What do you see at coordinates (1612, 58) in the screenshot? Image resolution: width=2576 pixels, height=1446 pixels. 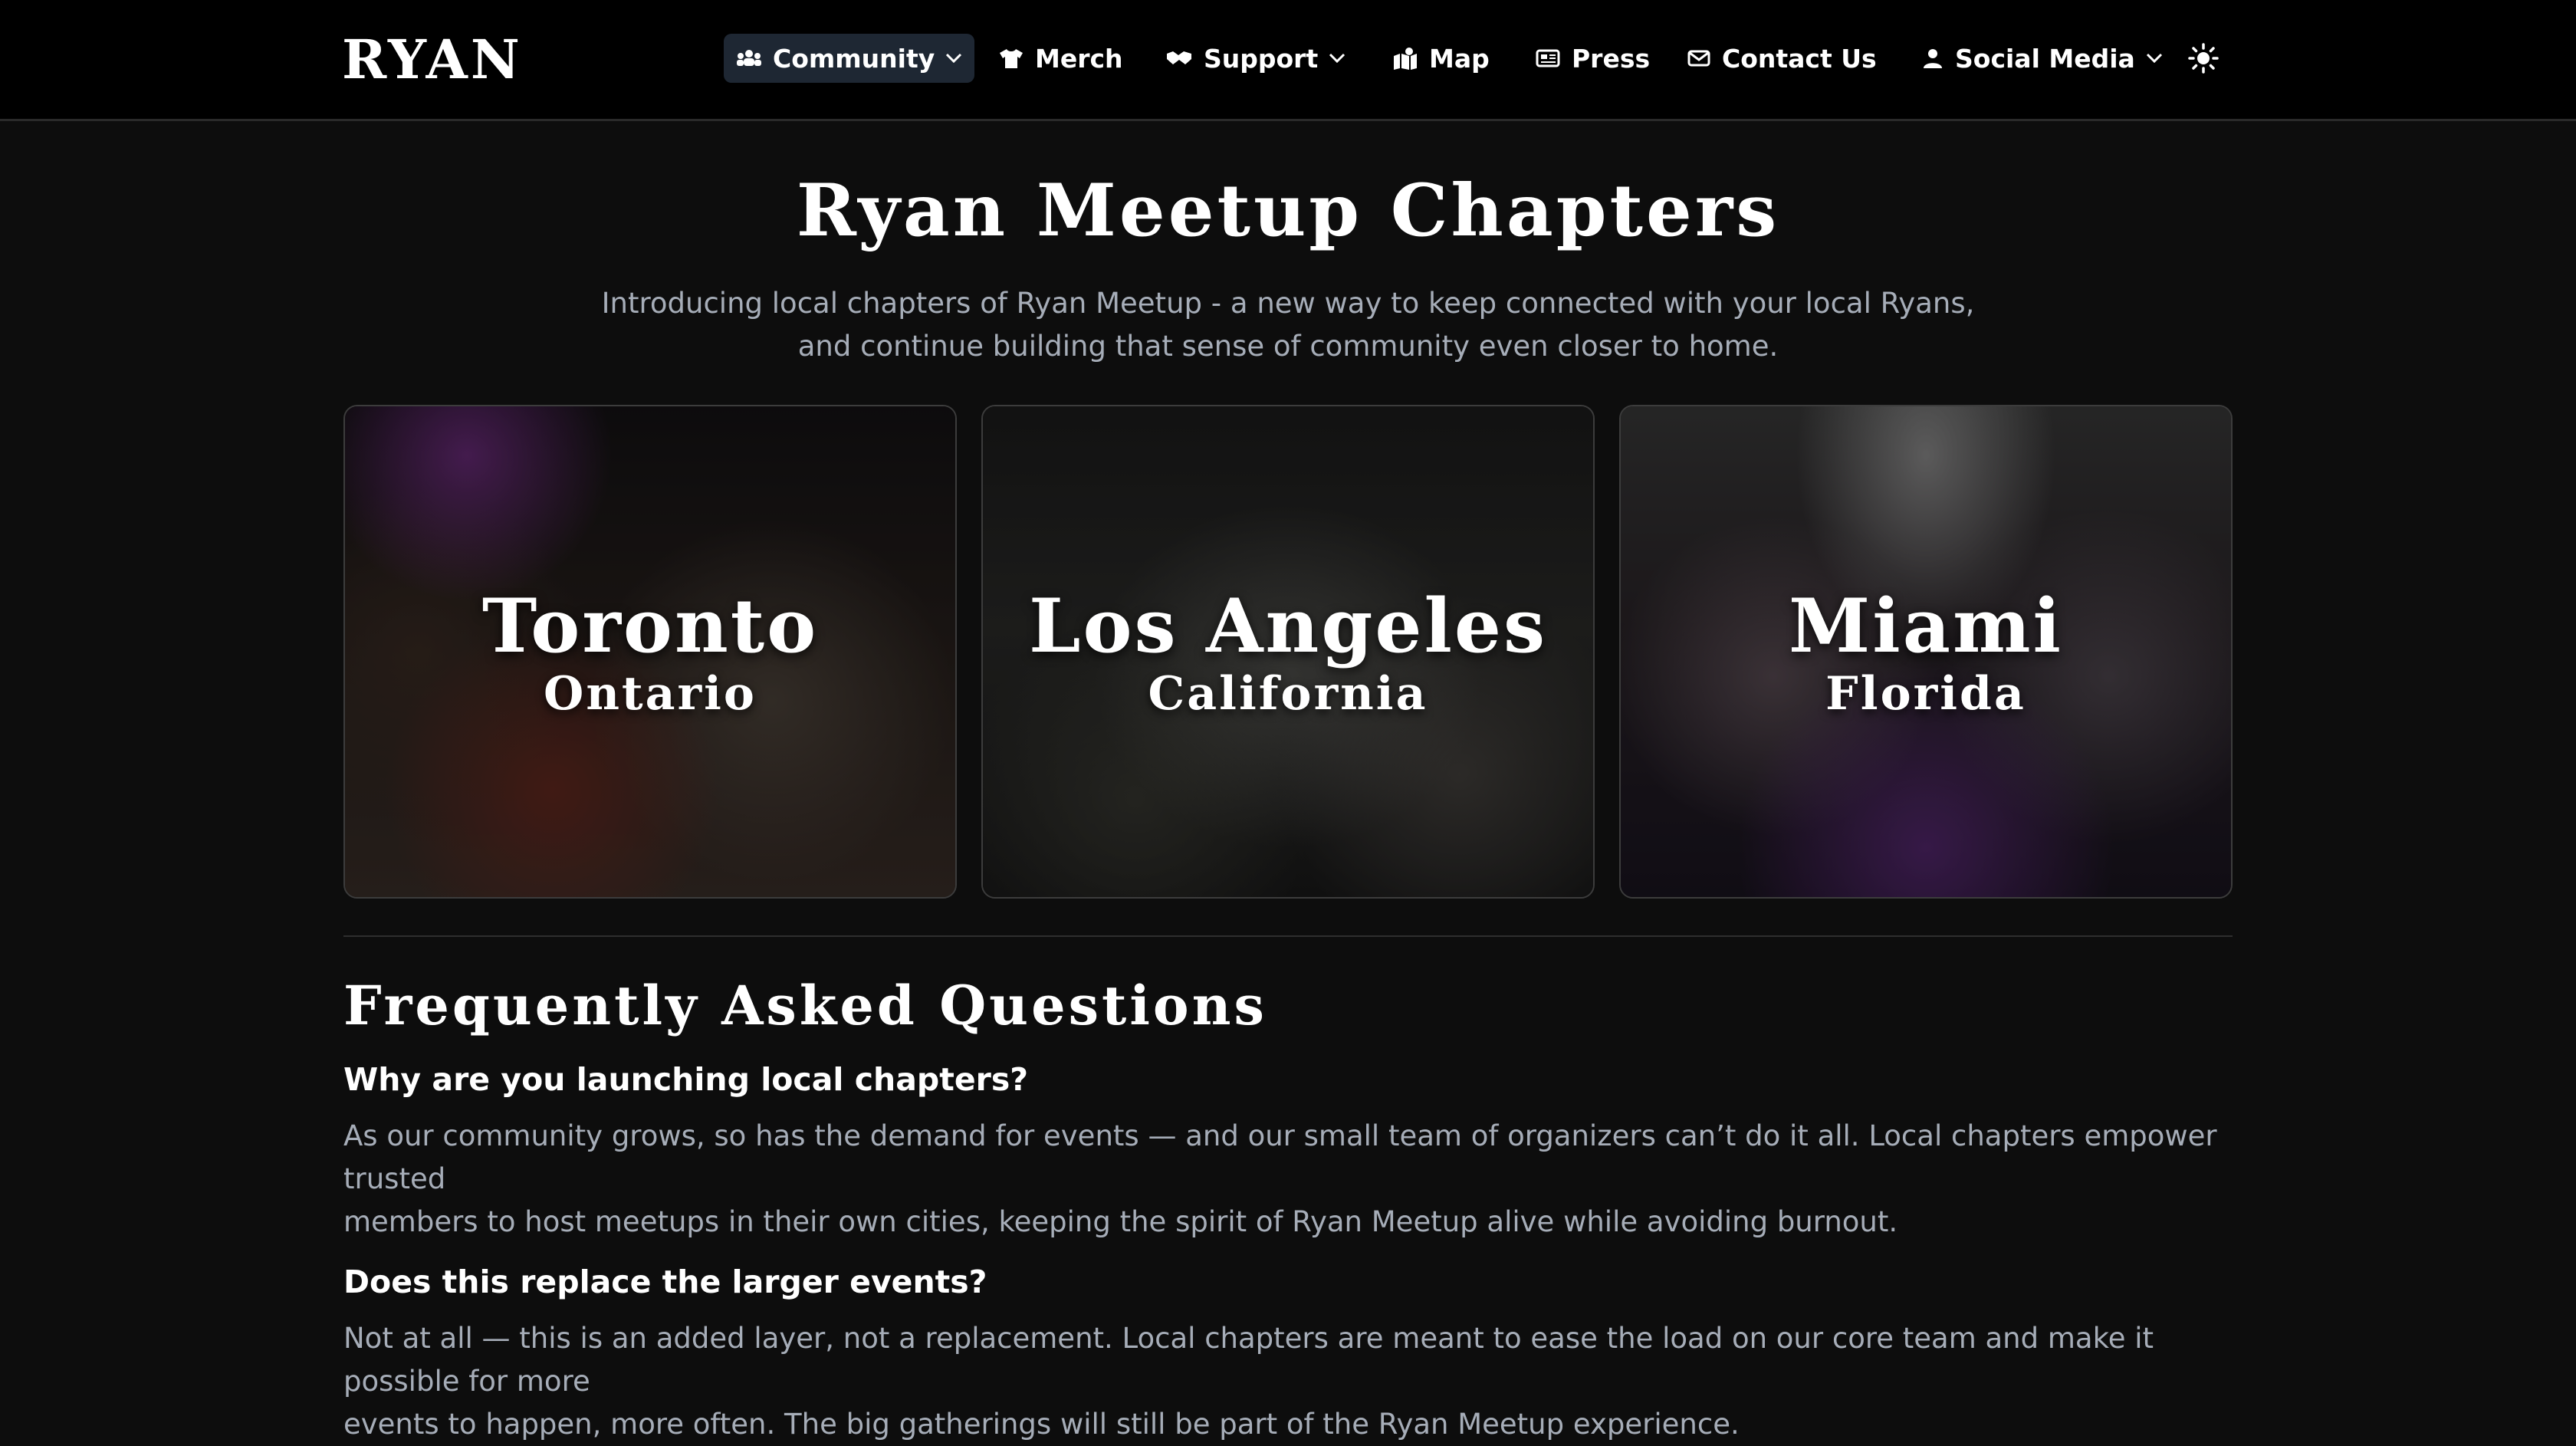 I see `nav-press-label: Press` at bounding box center [1612, 58].